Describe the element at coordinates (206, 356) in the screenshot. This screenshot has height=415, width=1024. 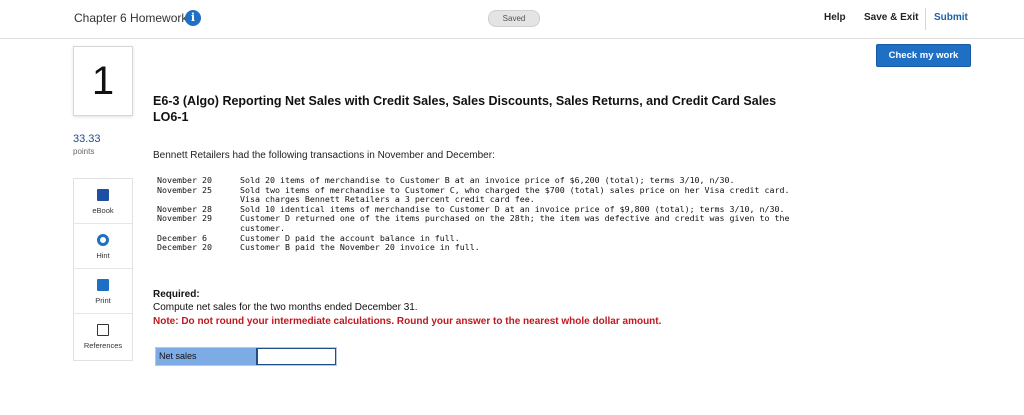
I see `net-sales-label: Net sales` at that location.